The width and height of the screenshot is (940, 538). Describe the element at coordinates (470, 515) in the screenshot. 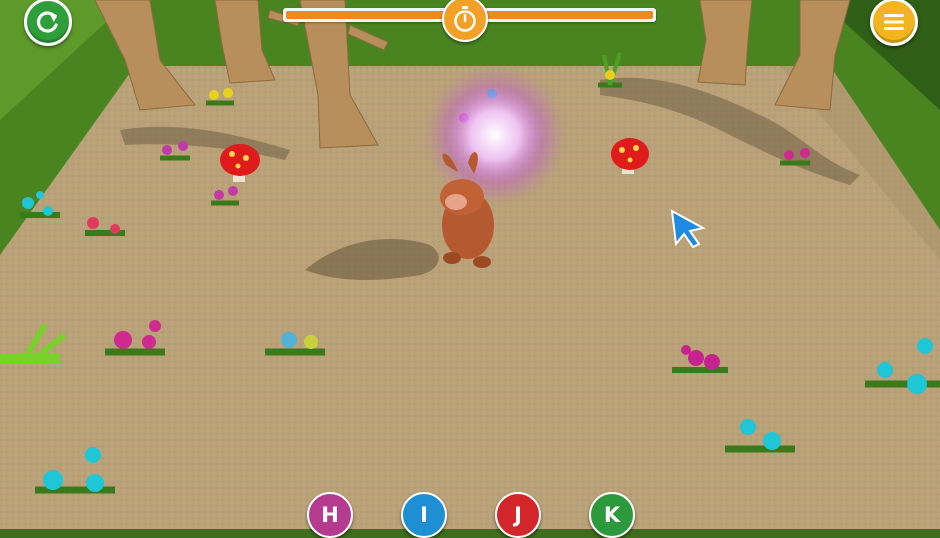

I see `letter-choices: H I J K` at that location.